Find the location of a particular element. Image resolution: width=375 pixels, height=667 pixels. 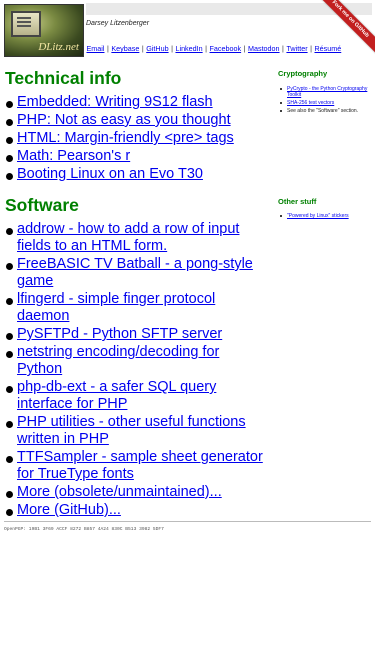

link-facebook: Facebook is located at coordinates (226, 48).